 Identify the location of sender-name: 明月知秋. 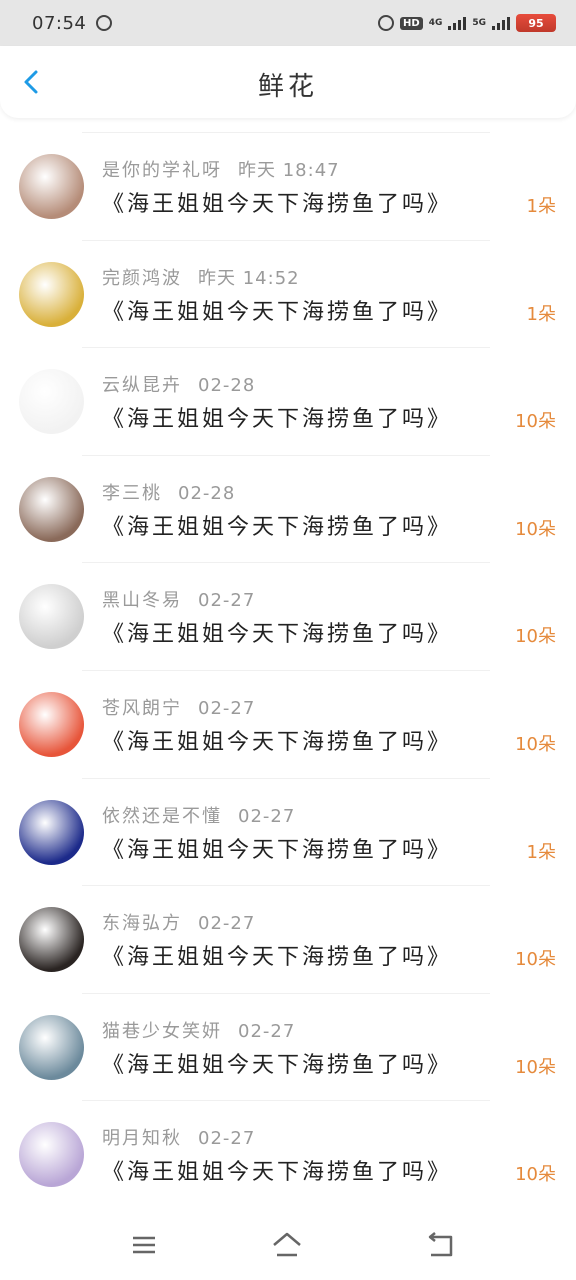
(142, 1139).